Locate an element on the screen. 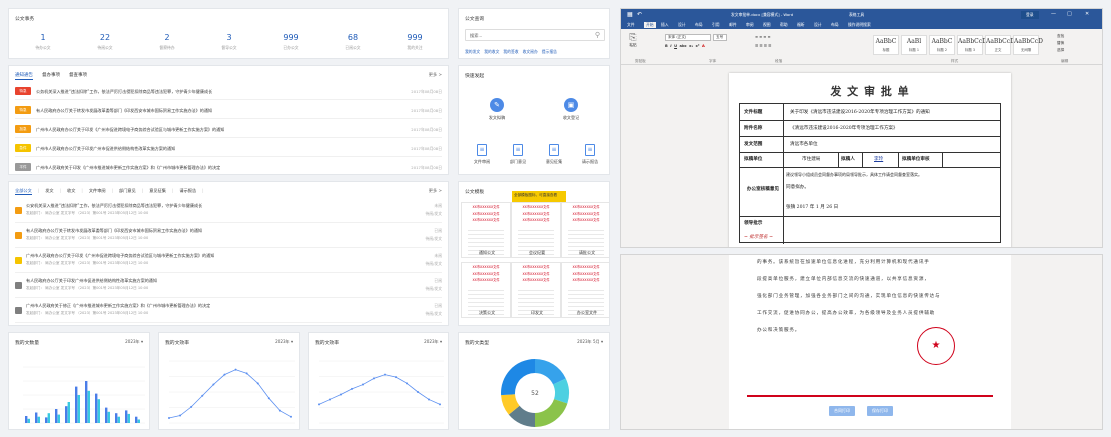 Image resolution: width=1111 pixels, height=437 pixels. signin-button: 登录 is located at coordinates (1030, 15).